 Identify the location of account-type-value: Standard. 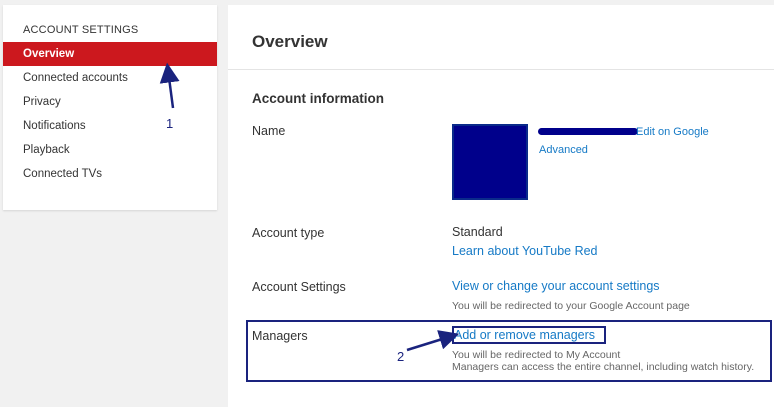
(477, 232).